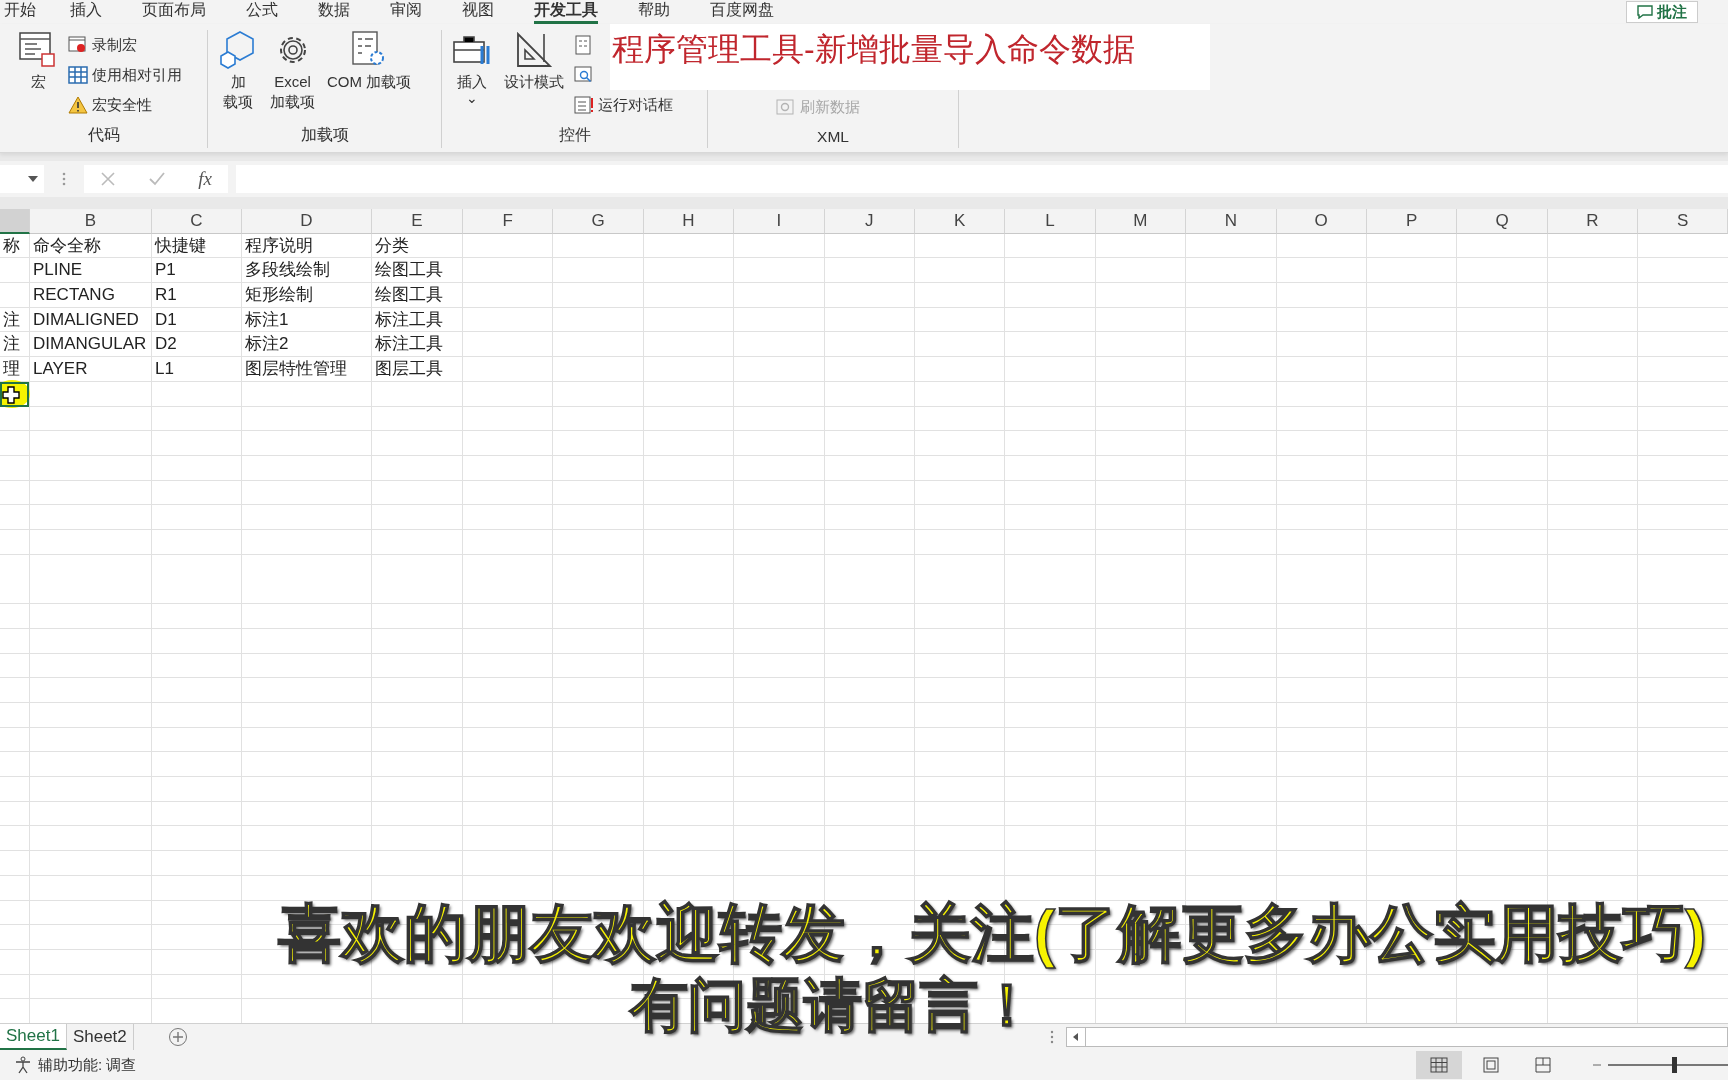 The width and height of the screenshot is (1728, 1080). What do you see at coordinates (833, 1005) in the screenshot?
I see `caption-text: 有问题请留言！` at bounding box center [833, 1005].